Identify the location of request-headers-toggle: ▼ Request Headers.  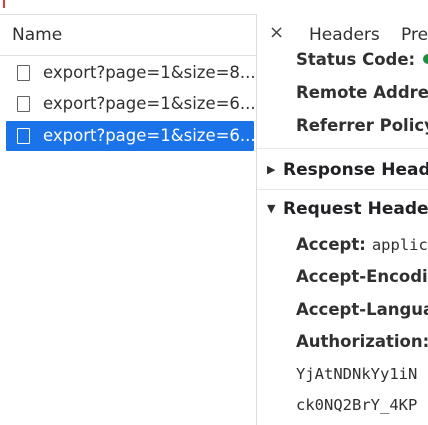
(347, 209).